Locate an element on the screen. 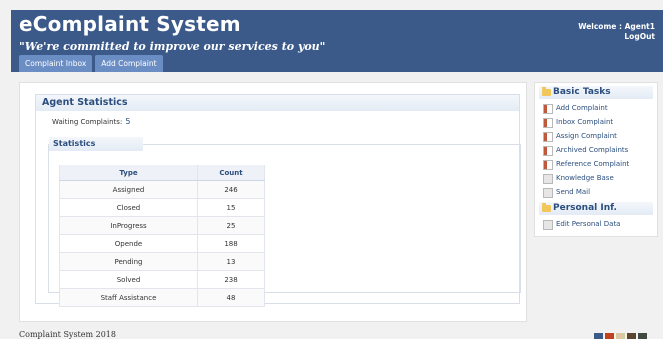 This screenshot has width=663, height=339. welcome-box: Welcome : Agent1 LogOut is located at coordinates (616, 32).